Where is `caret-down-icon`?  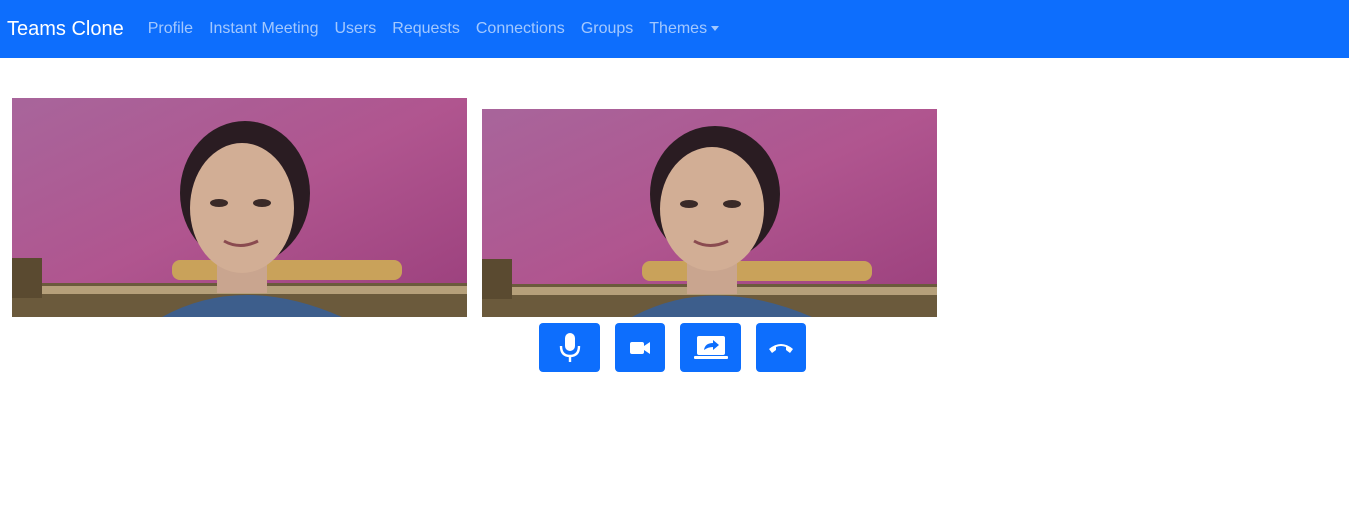 caret-down-icon is located at coordinates (715, 28).